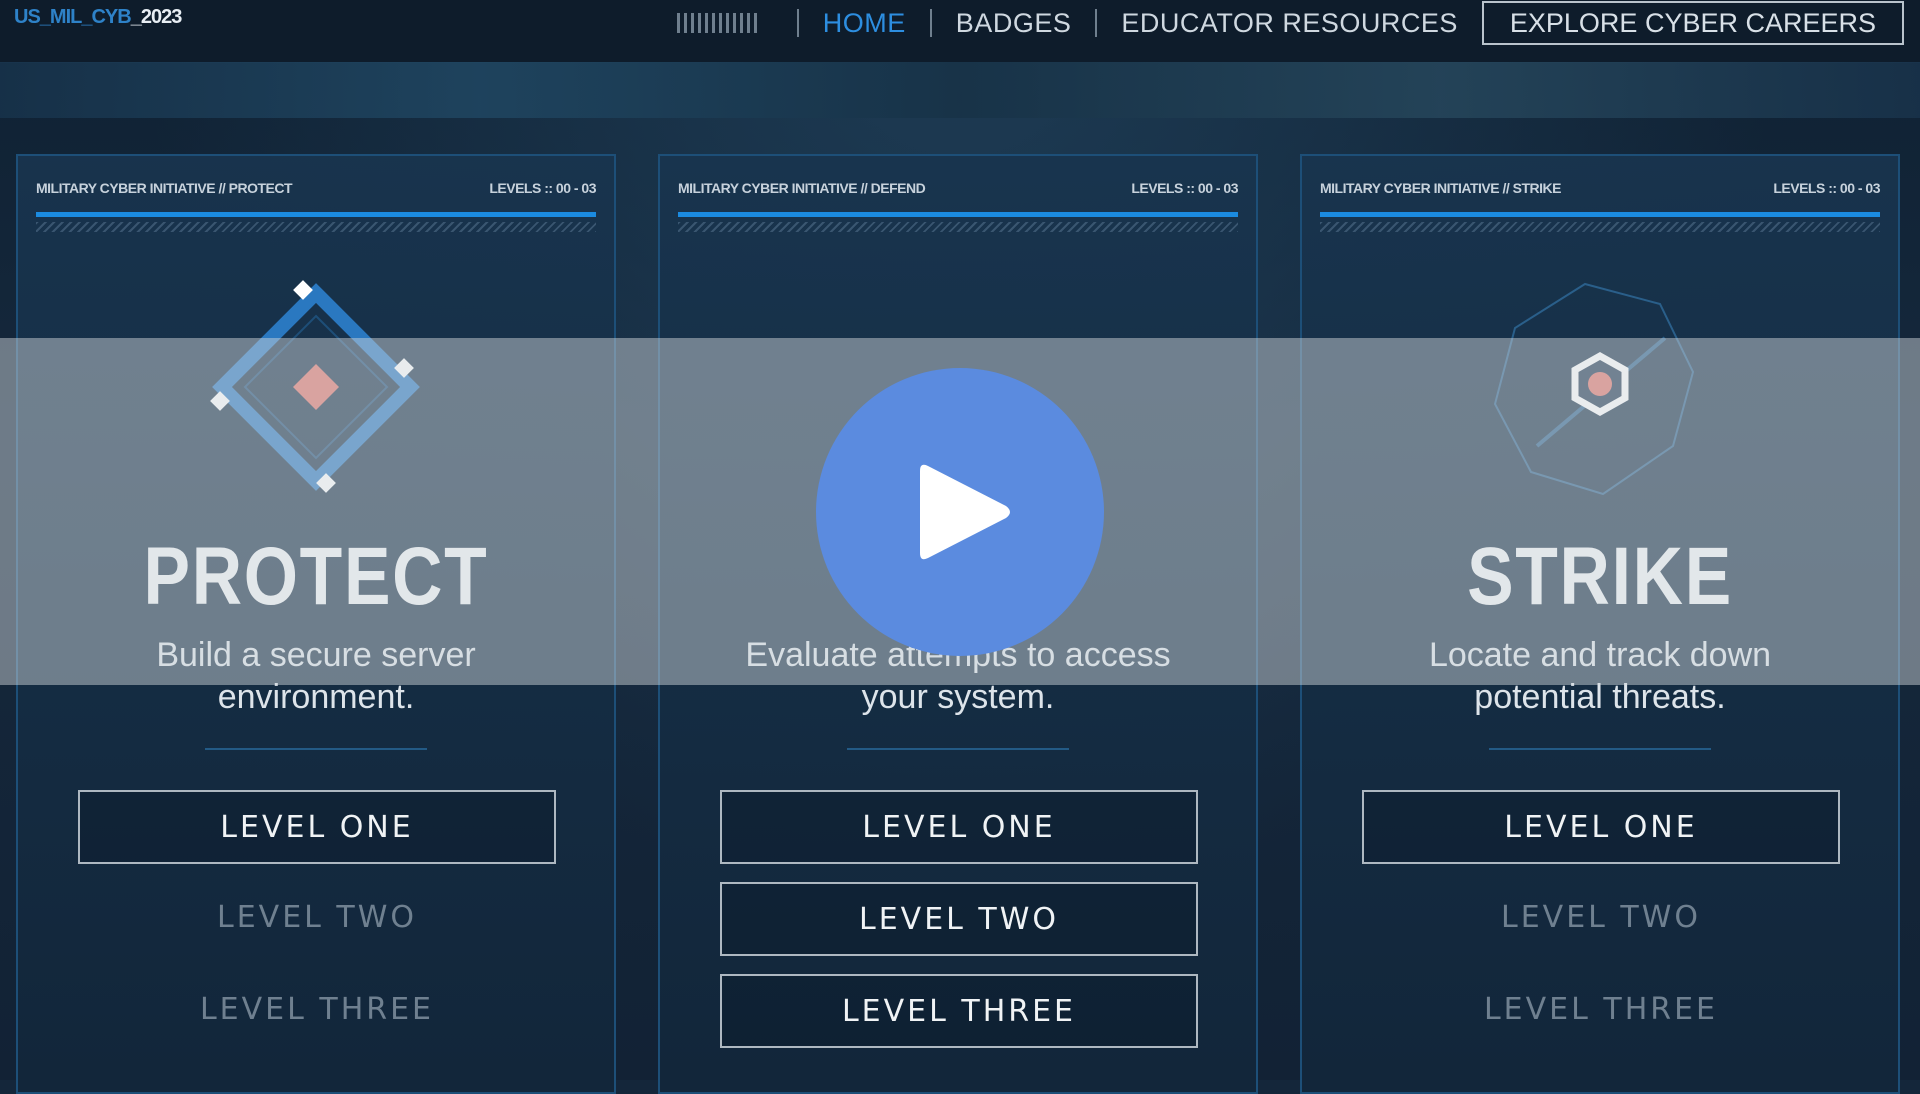  I want to click on nav-home-link: HOME, so click(864, 23).